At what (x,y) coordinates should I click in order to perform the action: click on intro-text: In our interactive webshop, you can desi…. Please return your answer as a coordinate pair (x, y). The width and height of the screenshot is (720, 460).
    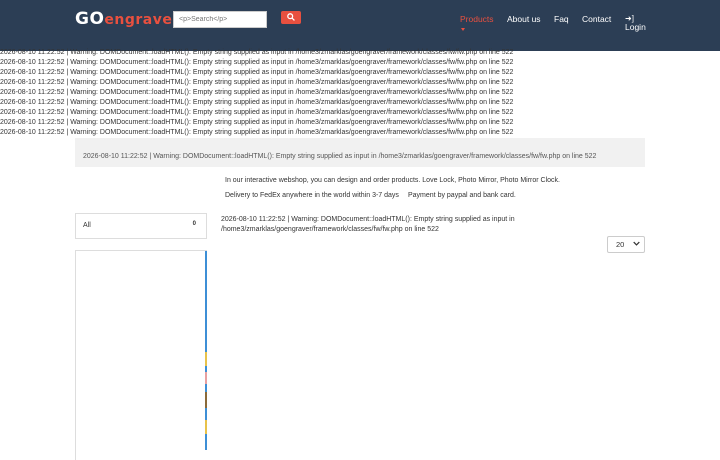
    Looking at the image, I should click on (393, 180).